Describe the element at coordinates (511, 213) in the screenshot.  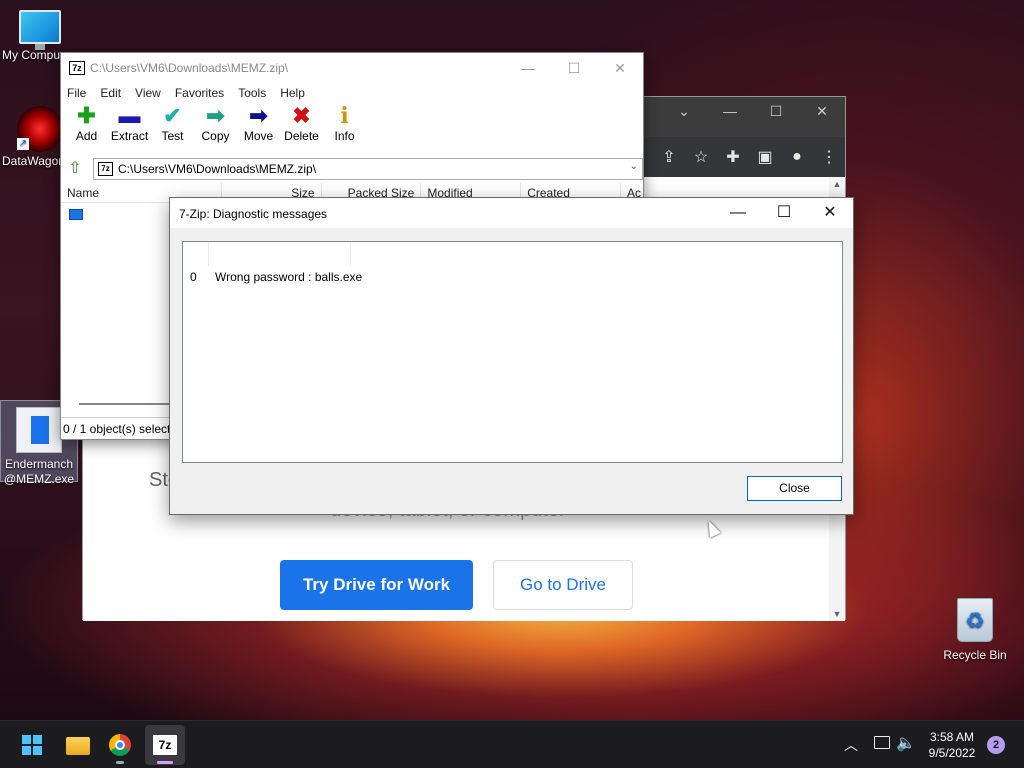
I see `dialog-titlebar: 7-Zip: Diagnostic messages — ☐ ✕` at that location.